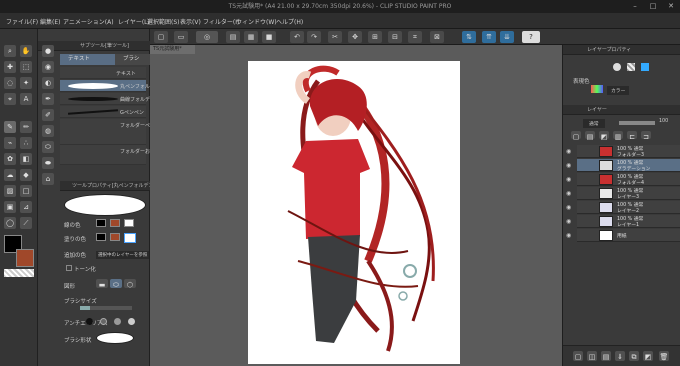  I want to click on lock-icon: ▥, so click(618, 136).